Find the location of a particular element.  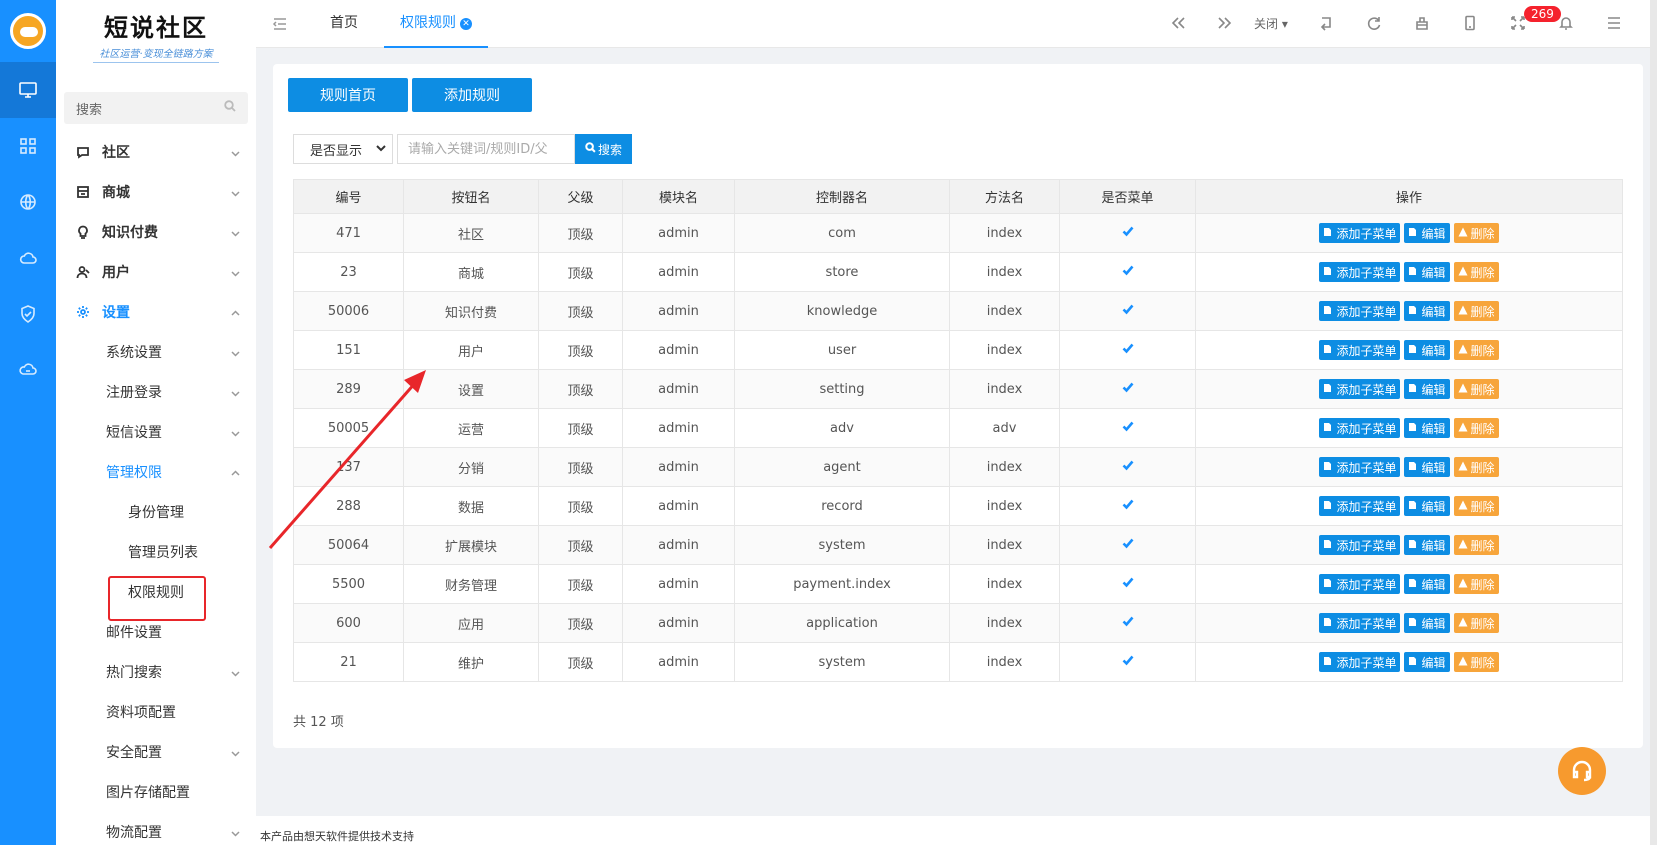

more-menu-icon is located at coordinates (1615, 24).